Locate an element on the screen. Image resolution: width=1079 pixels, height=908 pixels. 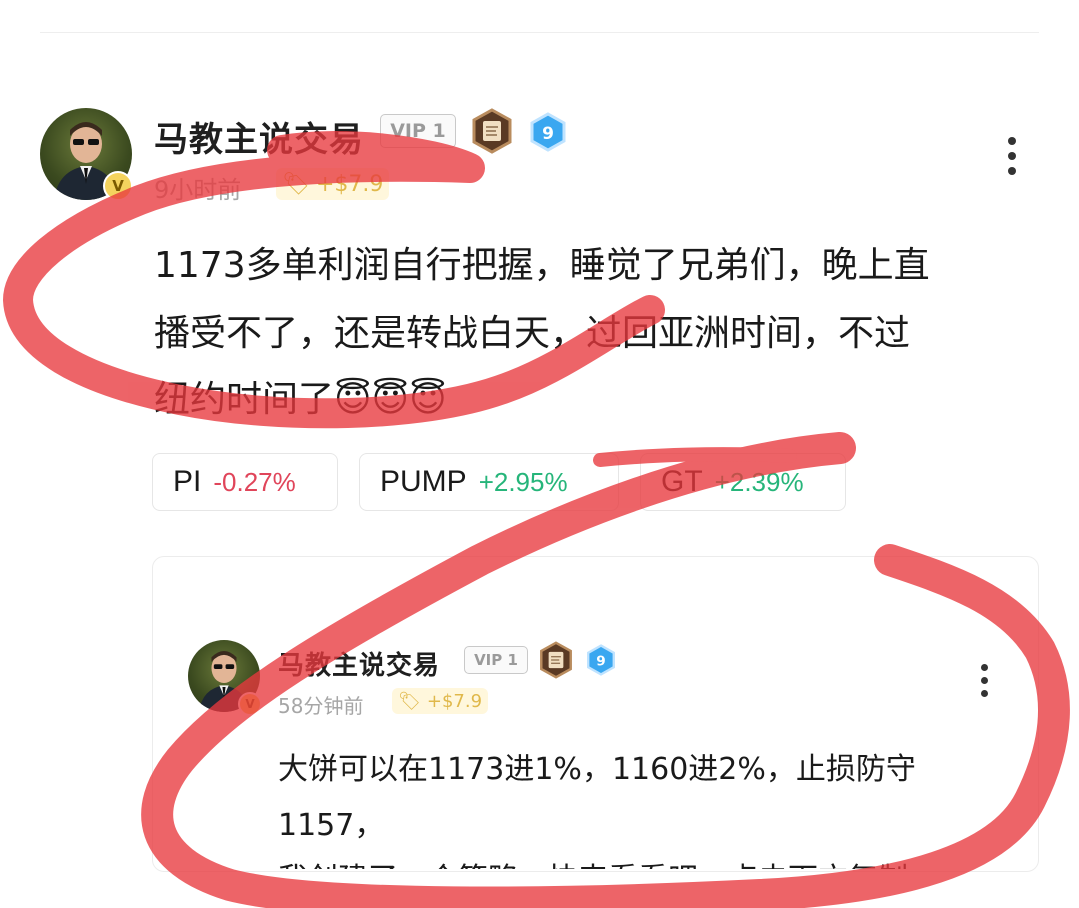
quoted-coin-icon: 🏷 is located at coordinates (409, 701).